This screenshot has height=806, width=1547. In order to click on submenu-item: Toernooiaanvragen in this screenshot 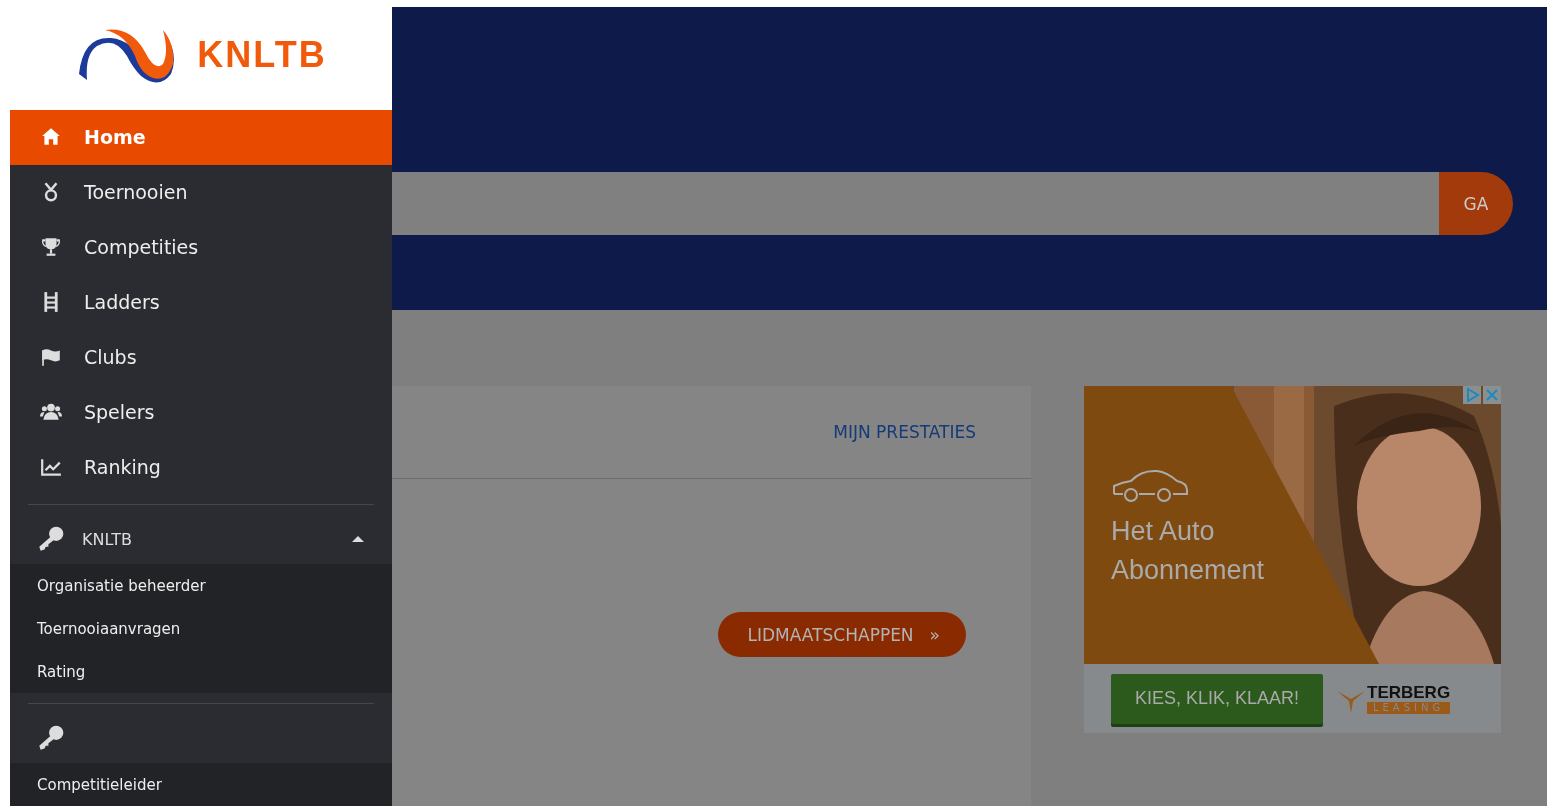, I will do `click(201, 629)`.